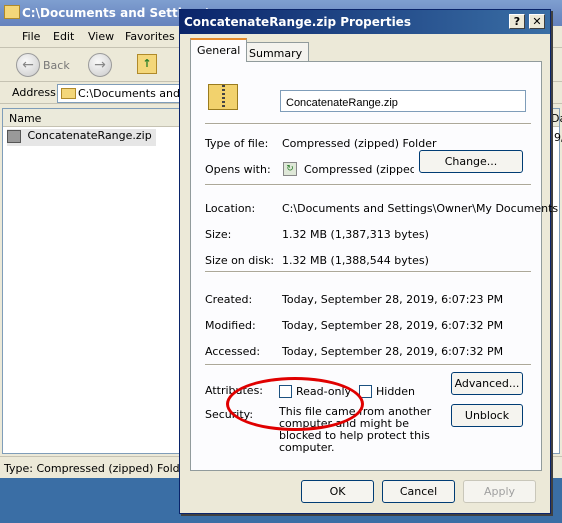  Describe the element at coordinates (229, 299) in the screenshot. I see `created-label: Created:` at that location.